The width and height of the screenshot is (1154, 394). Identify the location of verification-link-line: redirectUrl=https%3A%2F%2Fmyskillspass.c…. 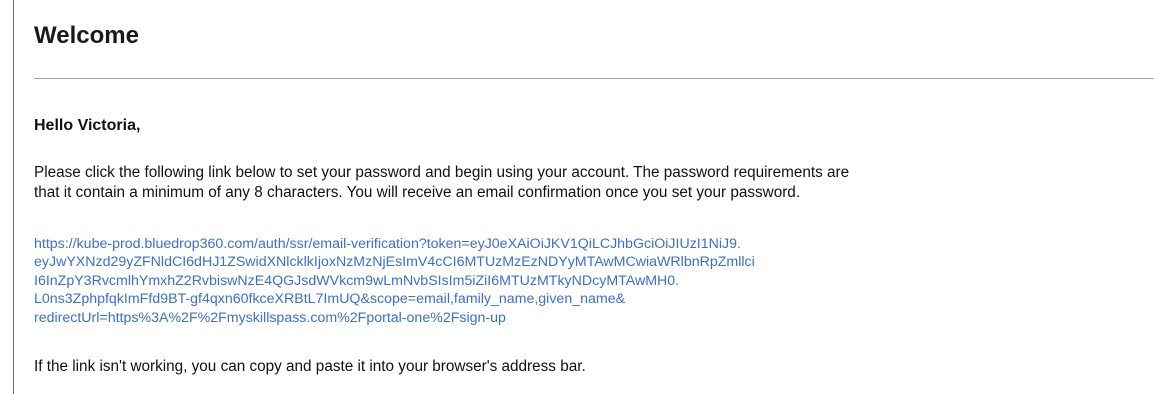
(594, 318).